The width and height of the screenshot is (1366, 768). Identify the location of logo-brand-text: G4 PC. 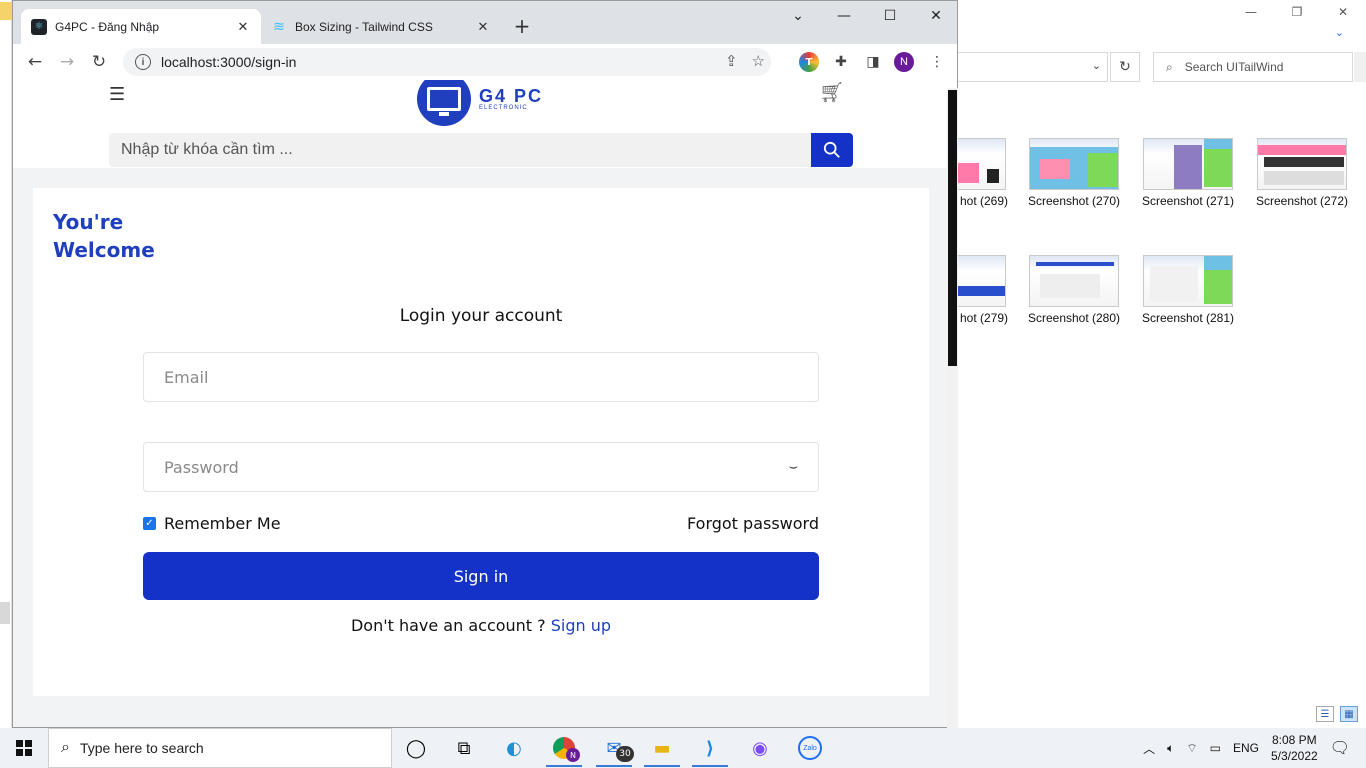
(511, 96).